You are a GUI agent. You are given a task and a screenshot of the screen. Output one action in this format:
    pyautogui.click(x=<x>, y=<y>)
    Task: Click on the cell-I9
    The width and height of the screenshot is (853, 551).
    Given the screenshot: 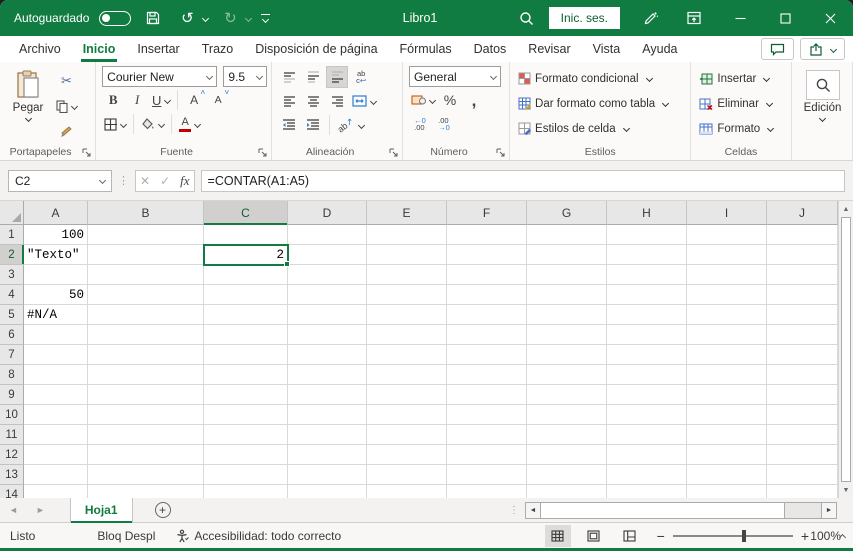 What is the action you would take?
    pyautogui.click(x=727, y=395)
    